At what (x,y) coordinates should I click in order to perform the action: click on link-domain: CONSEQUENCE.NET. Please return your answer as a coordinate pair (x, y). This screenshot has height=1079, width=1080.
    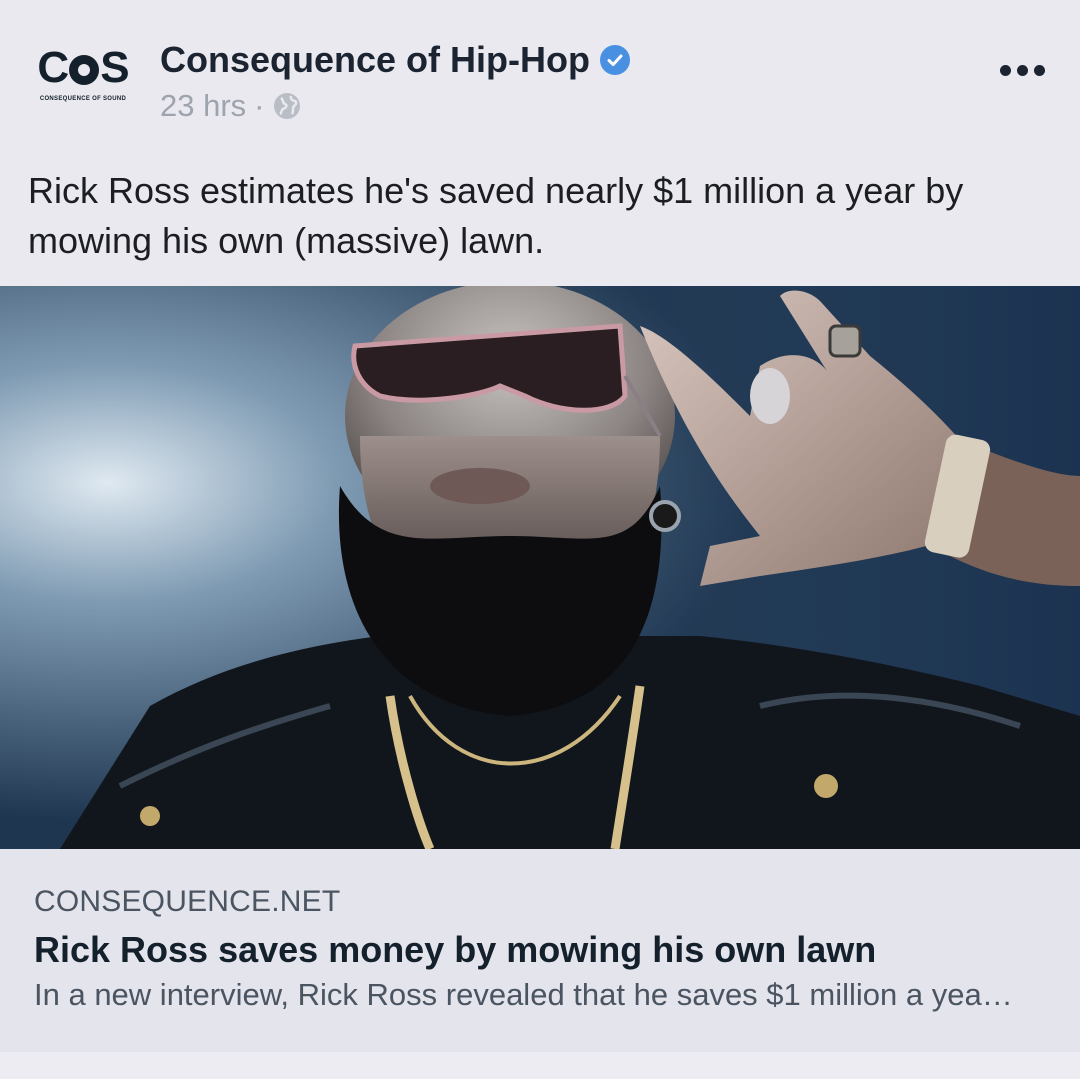
    Looking at the image, I should click on (187, 901).